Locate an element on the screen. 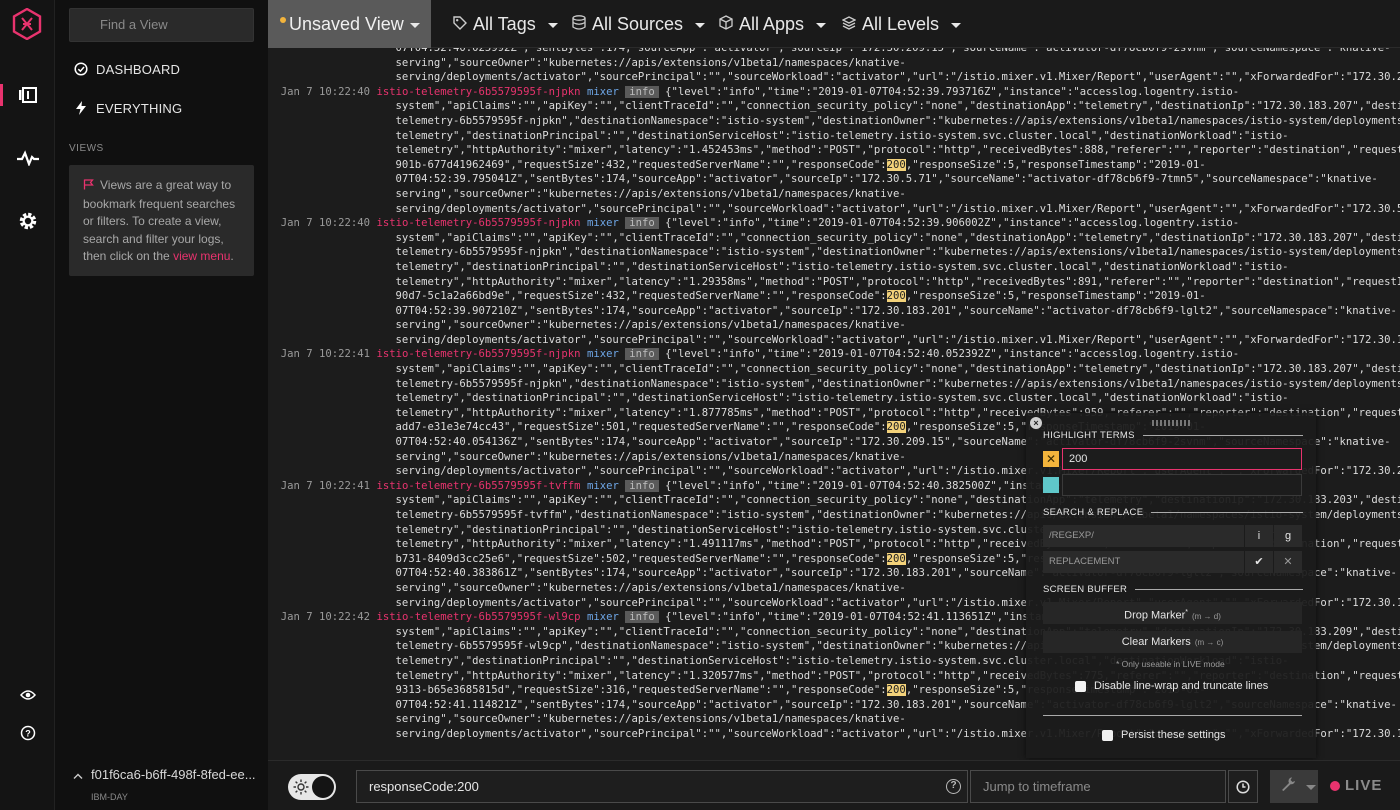 This screenshot has height=810, width=1400. color-swatch is located at coordinates (1051, 485).